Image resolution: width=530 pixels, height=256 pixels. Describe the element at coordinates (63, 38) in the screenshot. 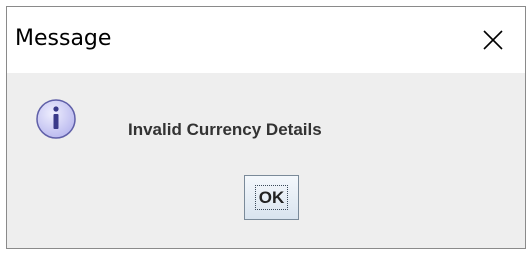

I see `window-title: Message` at that location.